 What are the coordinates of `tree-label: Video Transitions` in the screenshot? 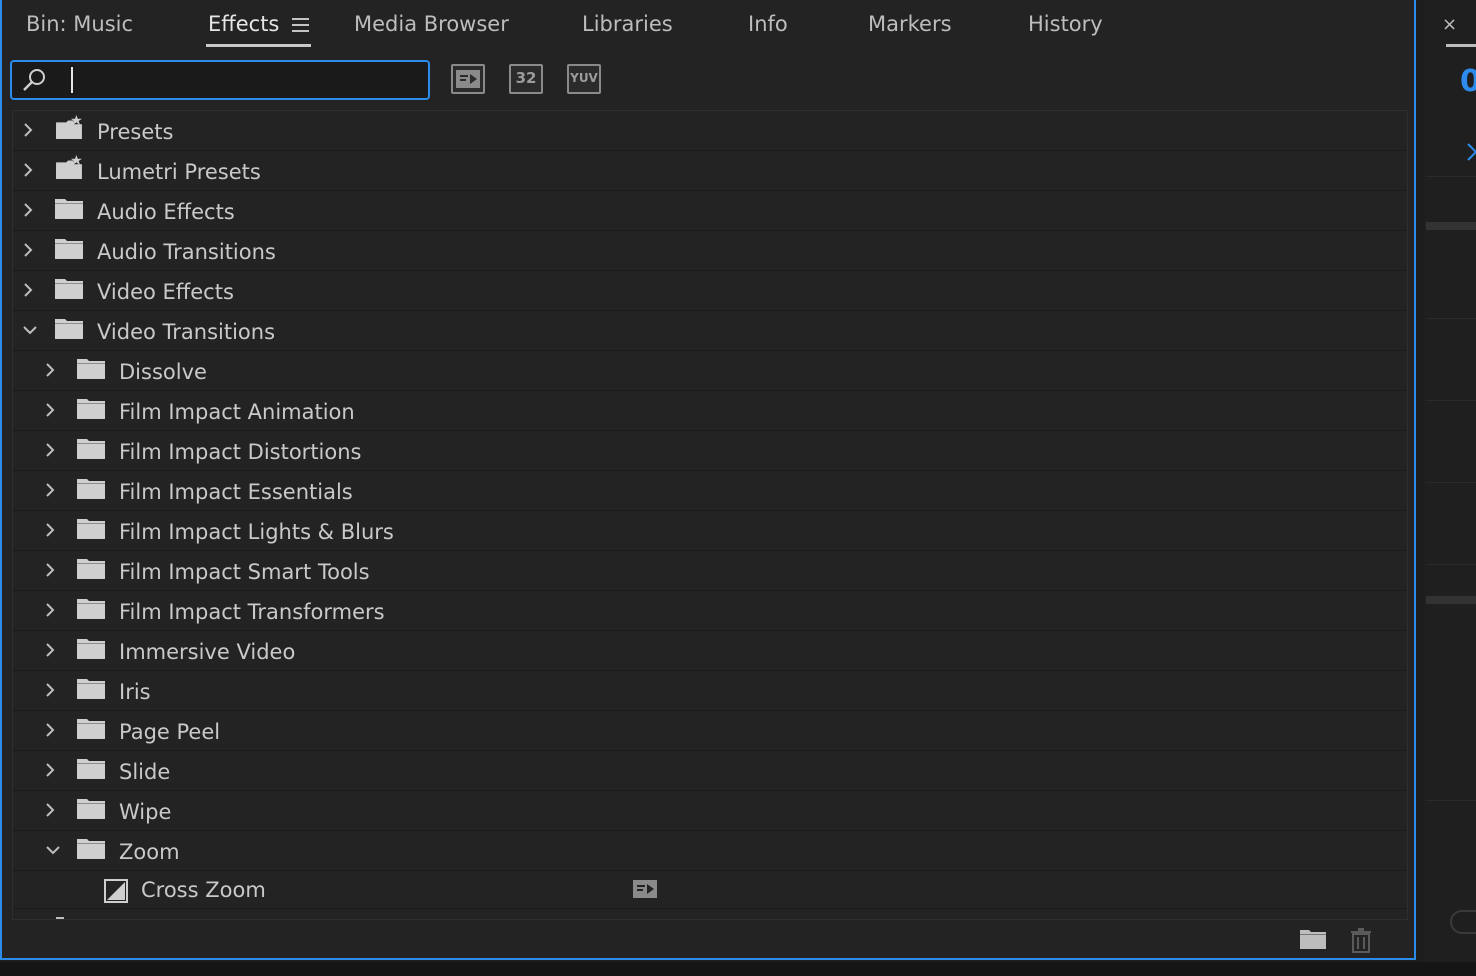 It's located at (186, 332).